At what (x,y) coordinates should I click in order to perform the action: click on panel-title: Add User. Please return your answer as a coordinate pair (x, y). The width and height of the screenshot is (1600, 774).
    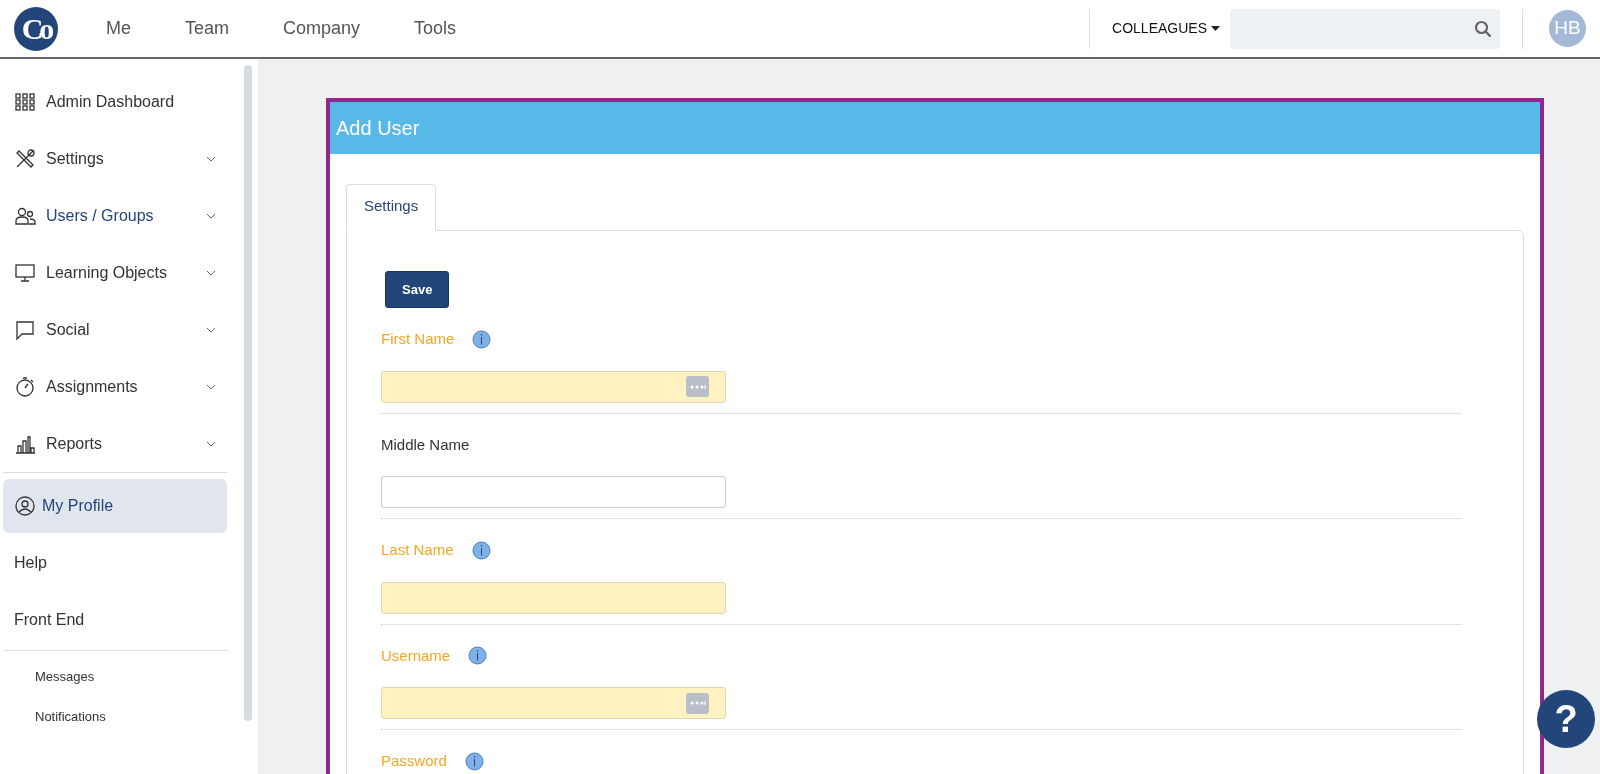
    Looking at the image, I should click on (935, 128).